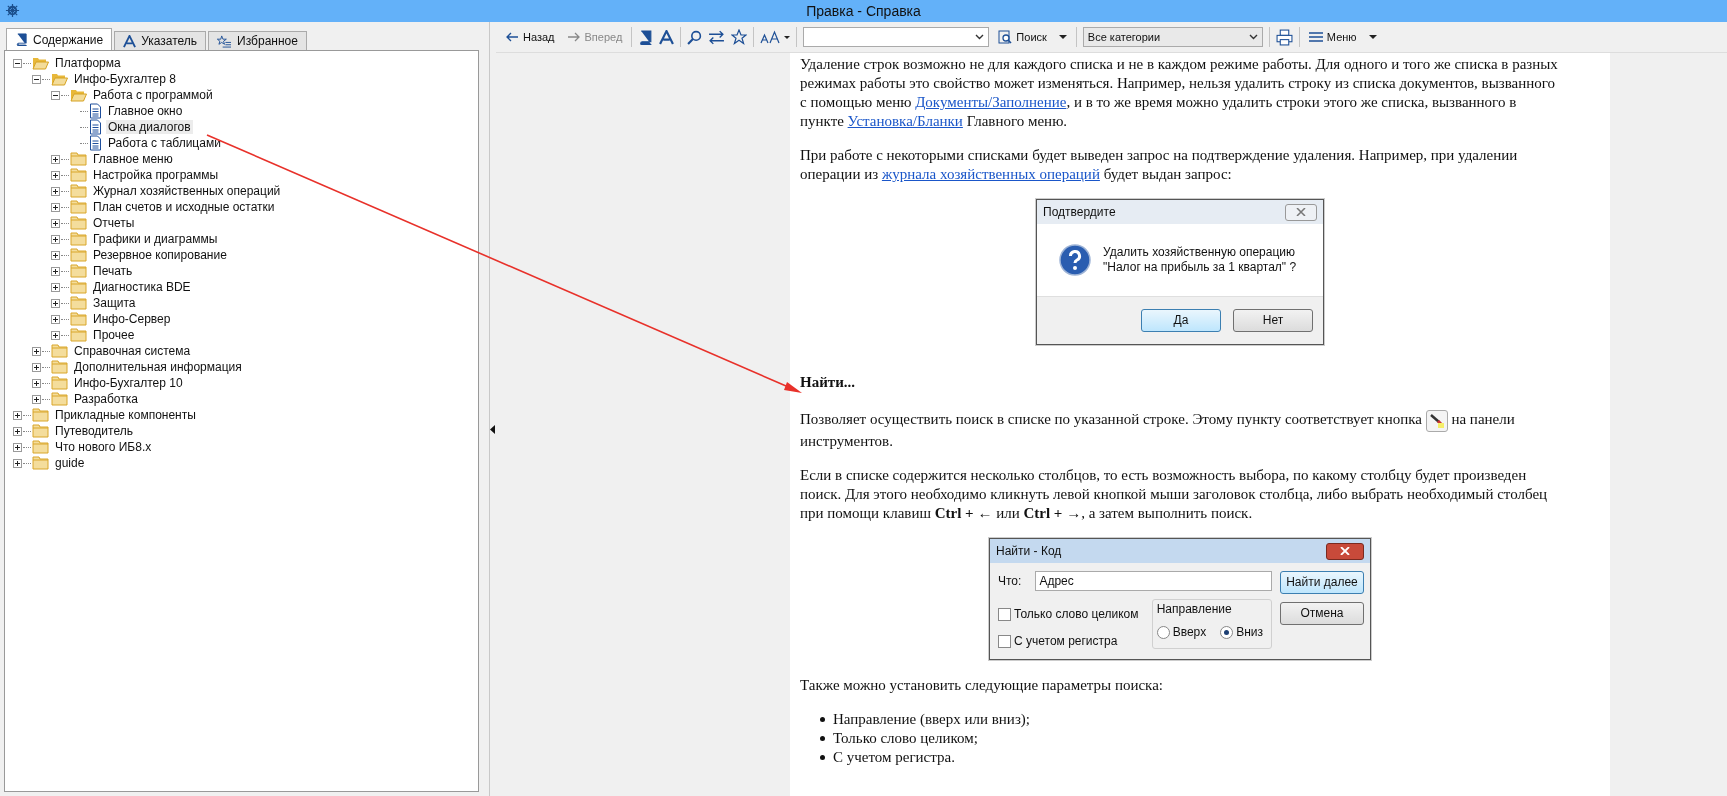 This screenshot has width=1727, height=796. What do you see at coordinates (184, 207) in the screenshot?
I see `tree-item: План счетов и исходные остатки` at bounding box center [184, 207].